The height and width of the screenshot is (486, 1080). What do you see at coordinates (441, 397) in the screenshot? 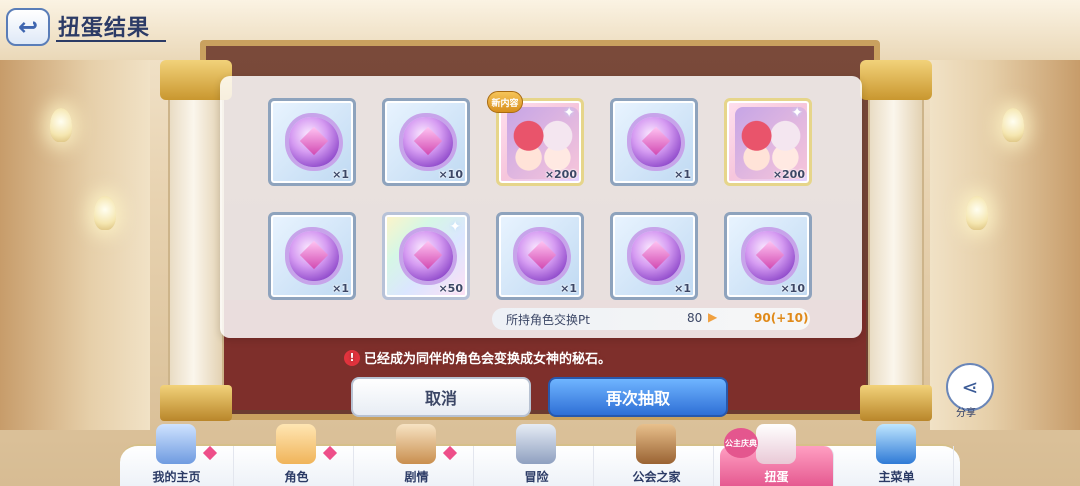
I see `cancel-button: 取消` at bounding box center [441, 397].